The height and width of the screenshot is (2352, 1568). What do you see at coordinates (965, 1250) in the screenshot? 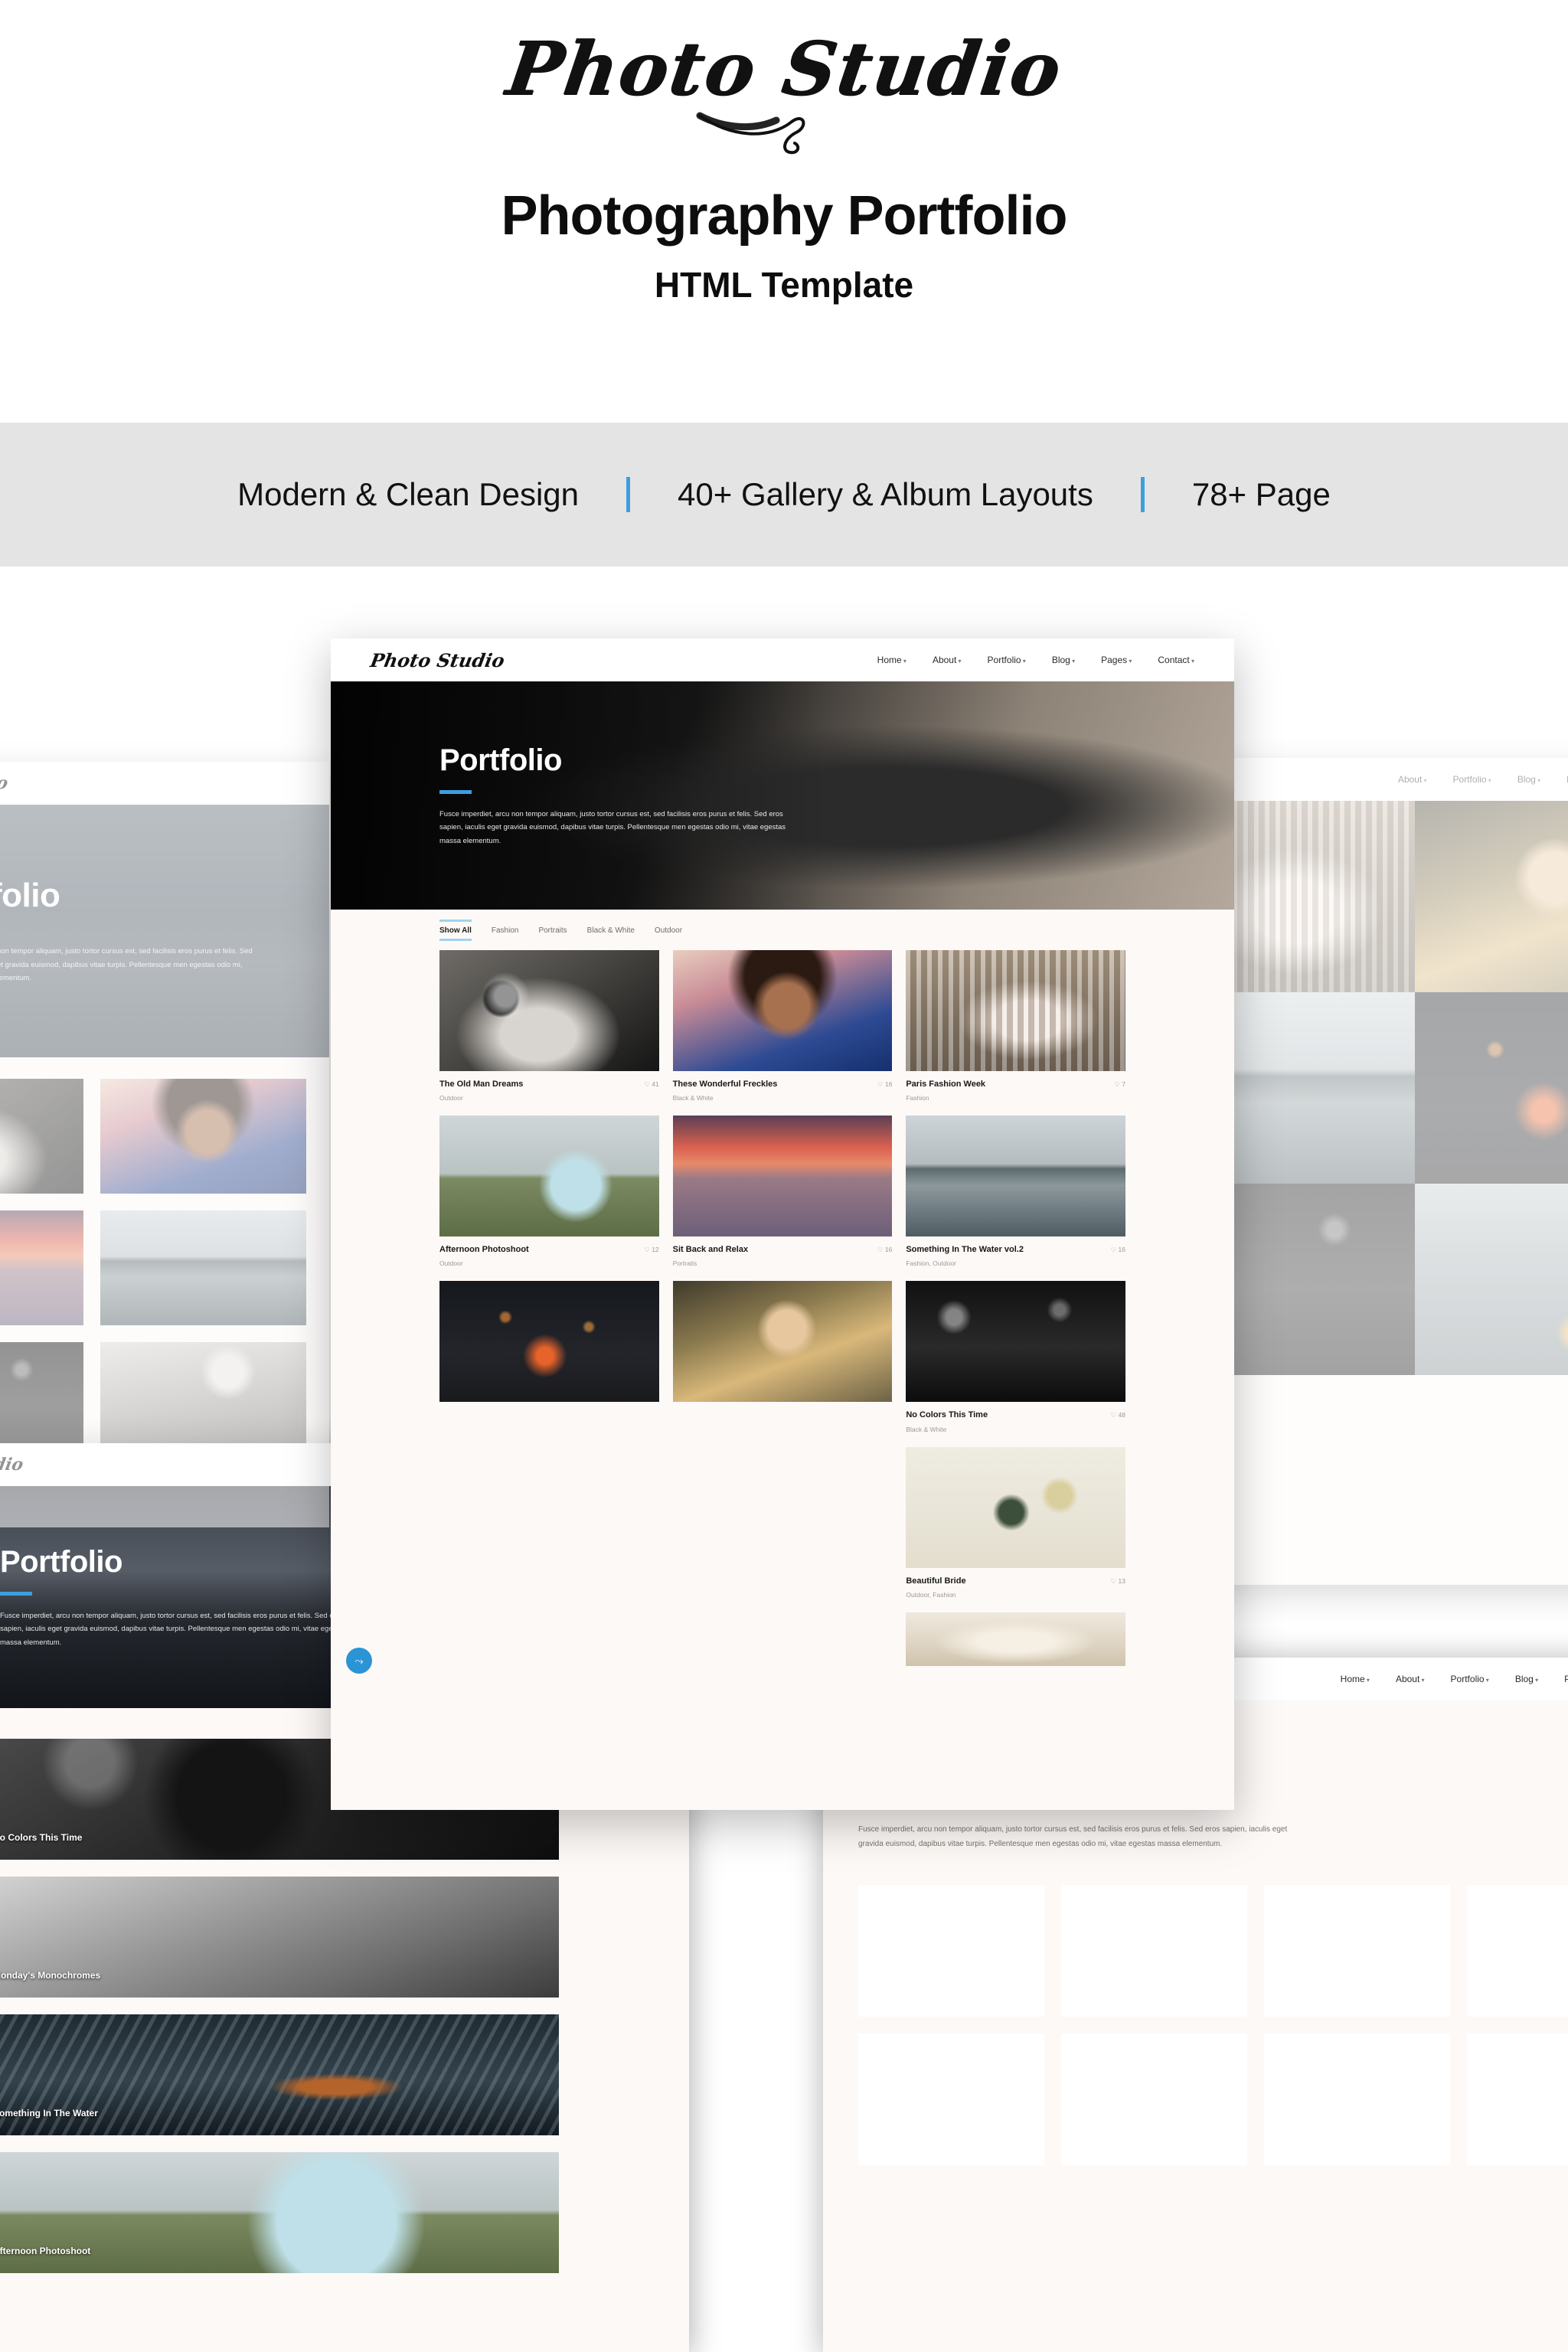
I see `portfolio-card-title: Something In The Water vol.2` at bounding box center [965, 1250].